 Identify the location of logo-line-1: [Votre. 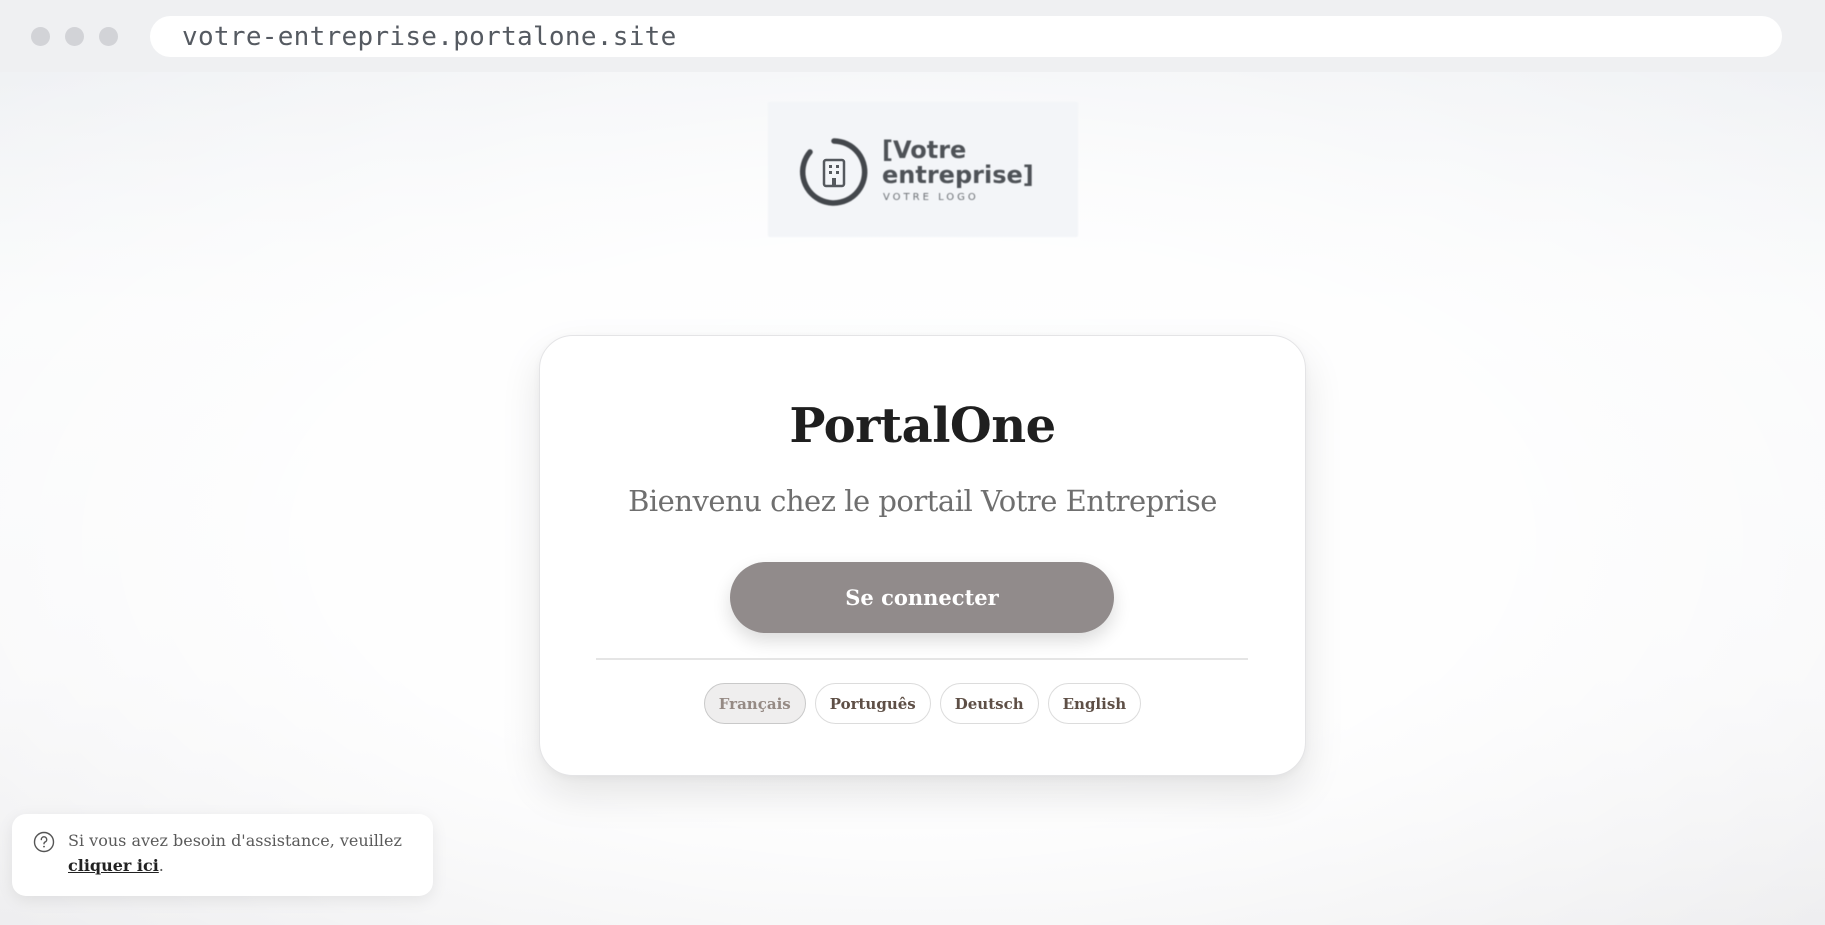
(924, 150).